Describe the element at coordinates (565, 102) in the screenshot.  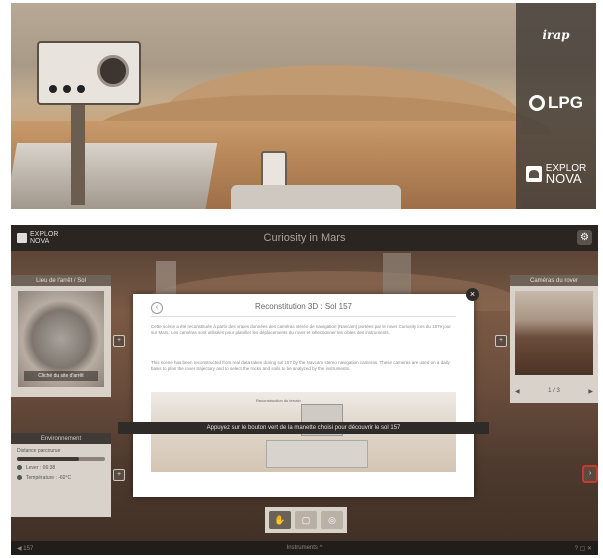
I see `lpg-logo-text: LPG` at that location.